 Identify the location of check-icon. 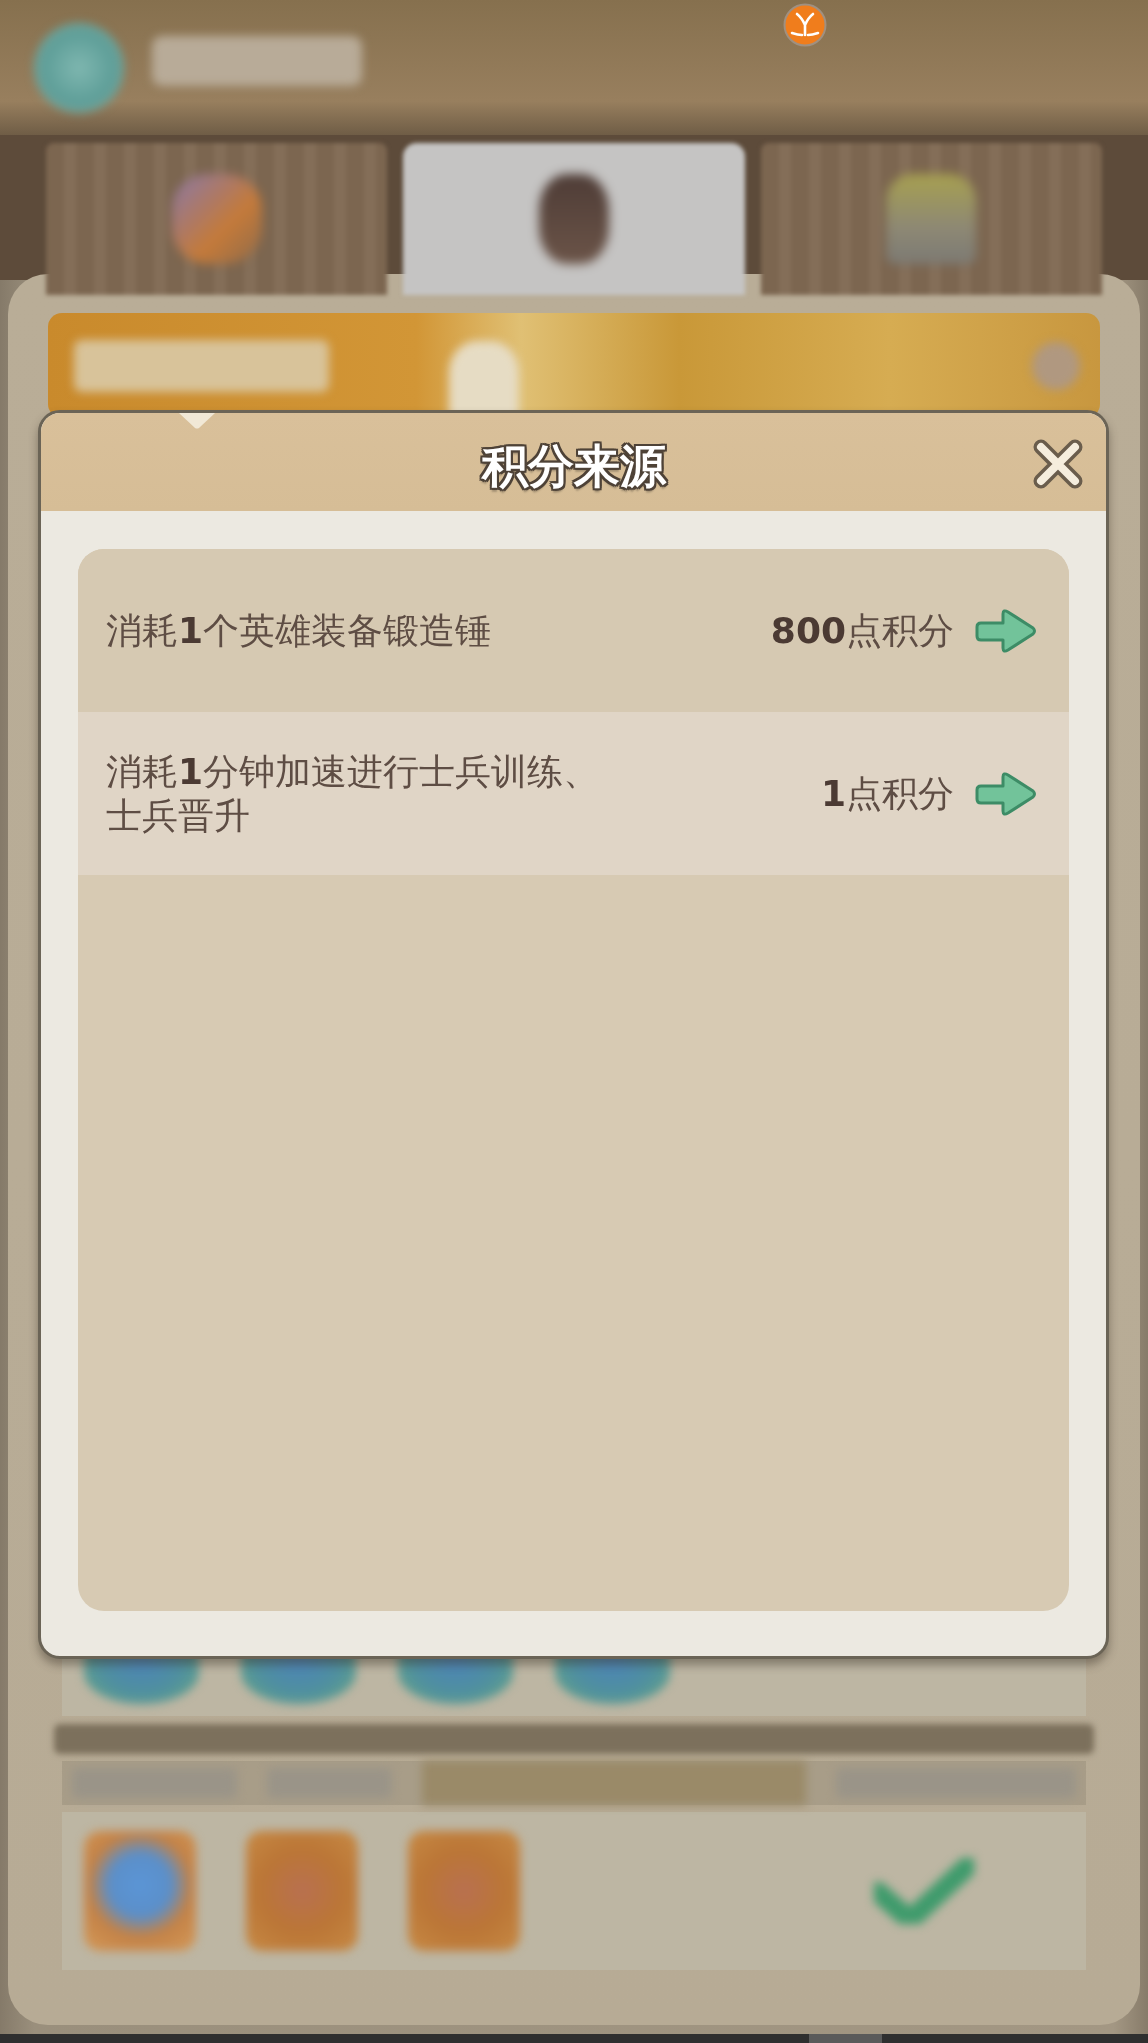
(924, 1891).